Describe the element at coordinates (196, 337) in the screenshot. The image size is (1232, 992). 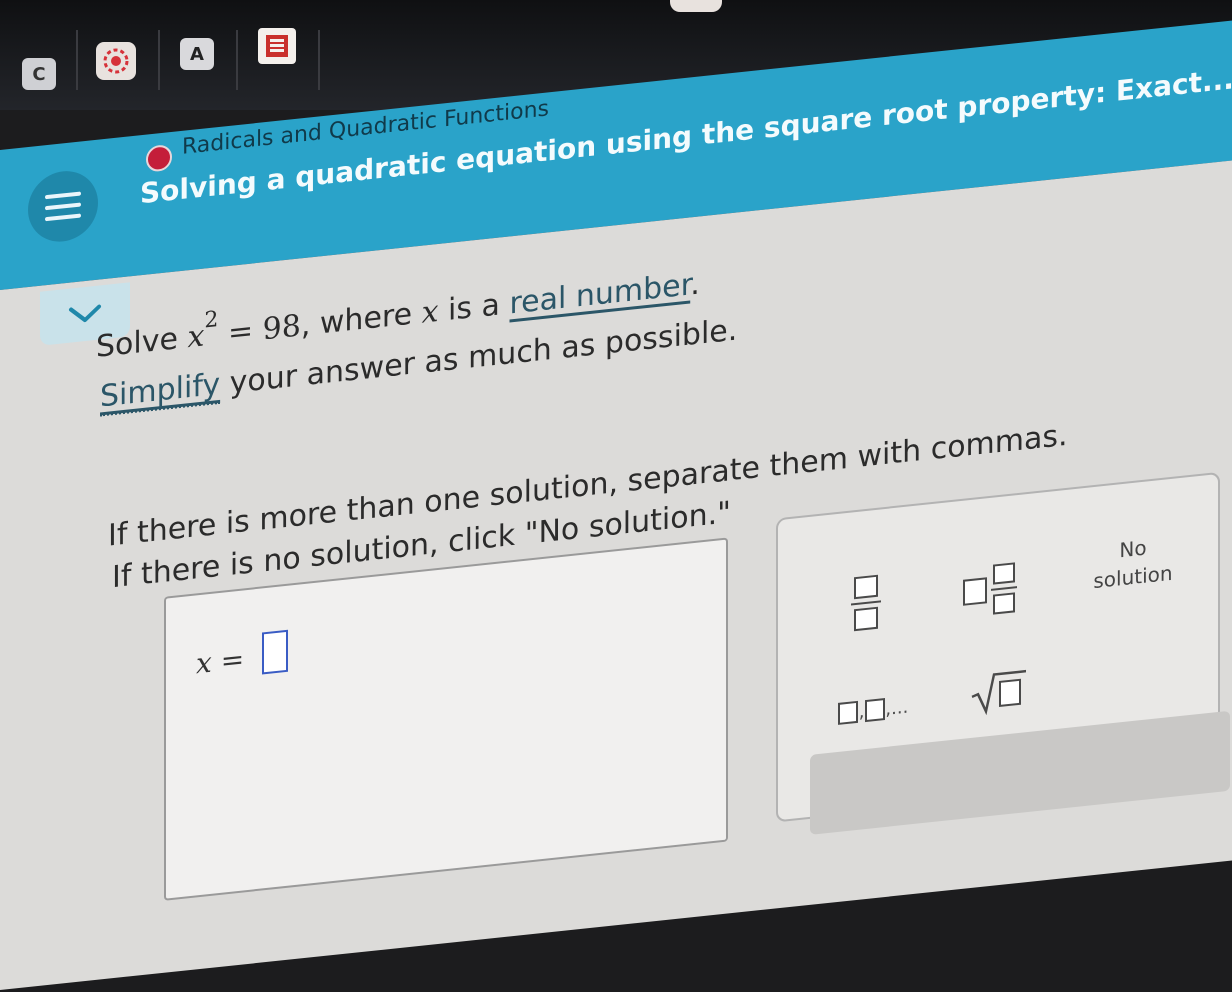
I see `variable-x: x` at that location.